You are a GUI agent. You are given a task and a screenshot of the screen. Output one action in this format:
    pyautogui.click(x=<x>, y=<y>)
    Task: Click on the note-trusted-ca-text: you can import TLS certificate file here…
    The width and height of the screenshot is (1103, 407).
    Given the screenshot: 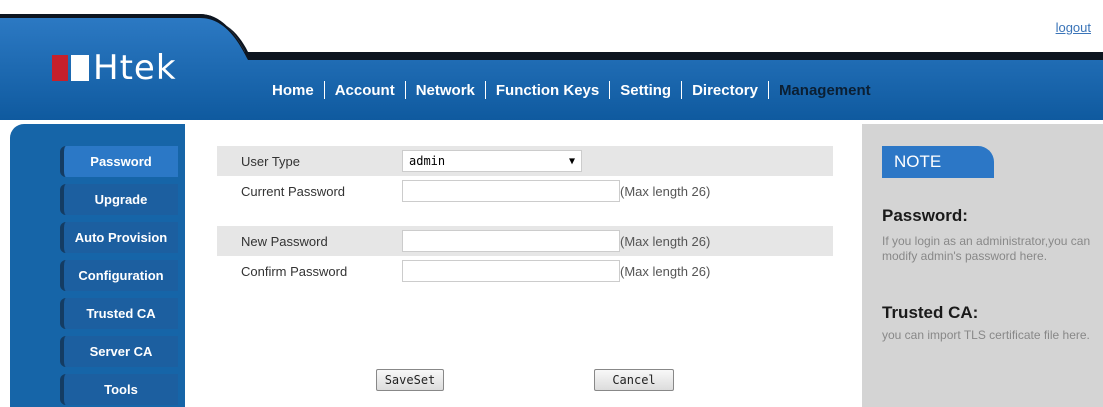 What is the action you would take?
    pyautogui.click(x=986, y=335)
    